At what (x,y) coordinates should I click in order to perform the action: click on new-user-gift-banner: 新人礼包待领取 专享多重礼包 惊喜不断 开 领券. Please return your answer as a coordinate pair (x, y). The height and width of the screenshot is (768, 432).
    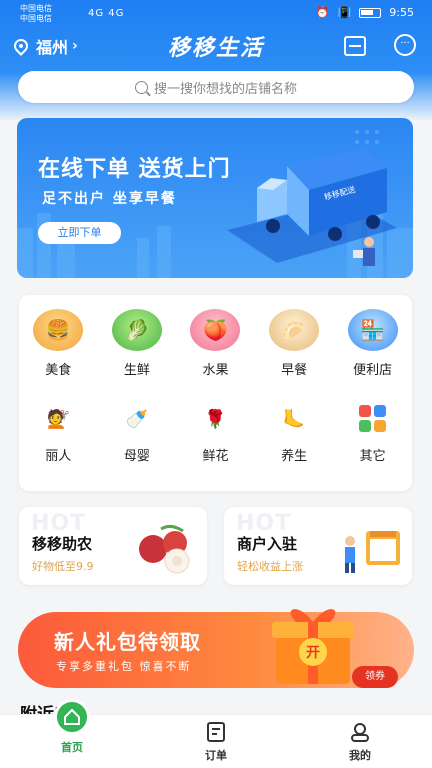
    Looking at the image, I should click on (216, 648).